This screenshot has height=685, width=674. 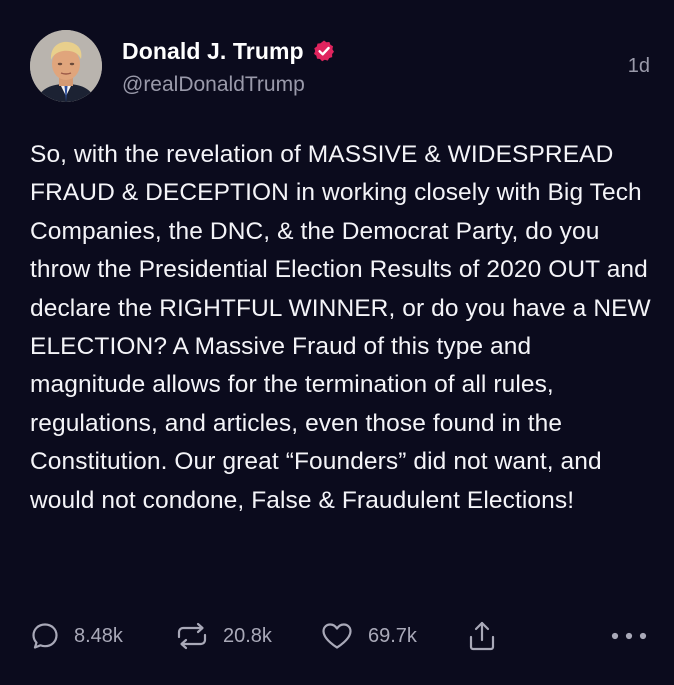 I want to click on action-bar: 8.48k 20.8k 69.7k, so click(x=340, y=636).